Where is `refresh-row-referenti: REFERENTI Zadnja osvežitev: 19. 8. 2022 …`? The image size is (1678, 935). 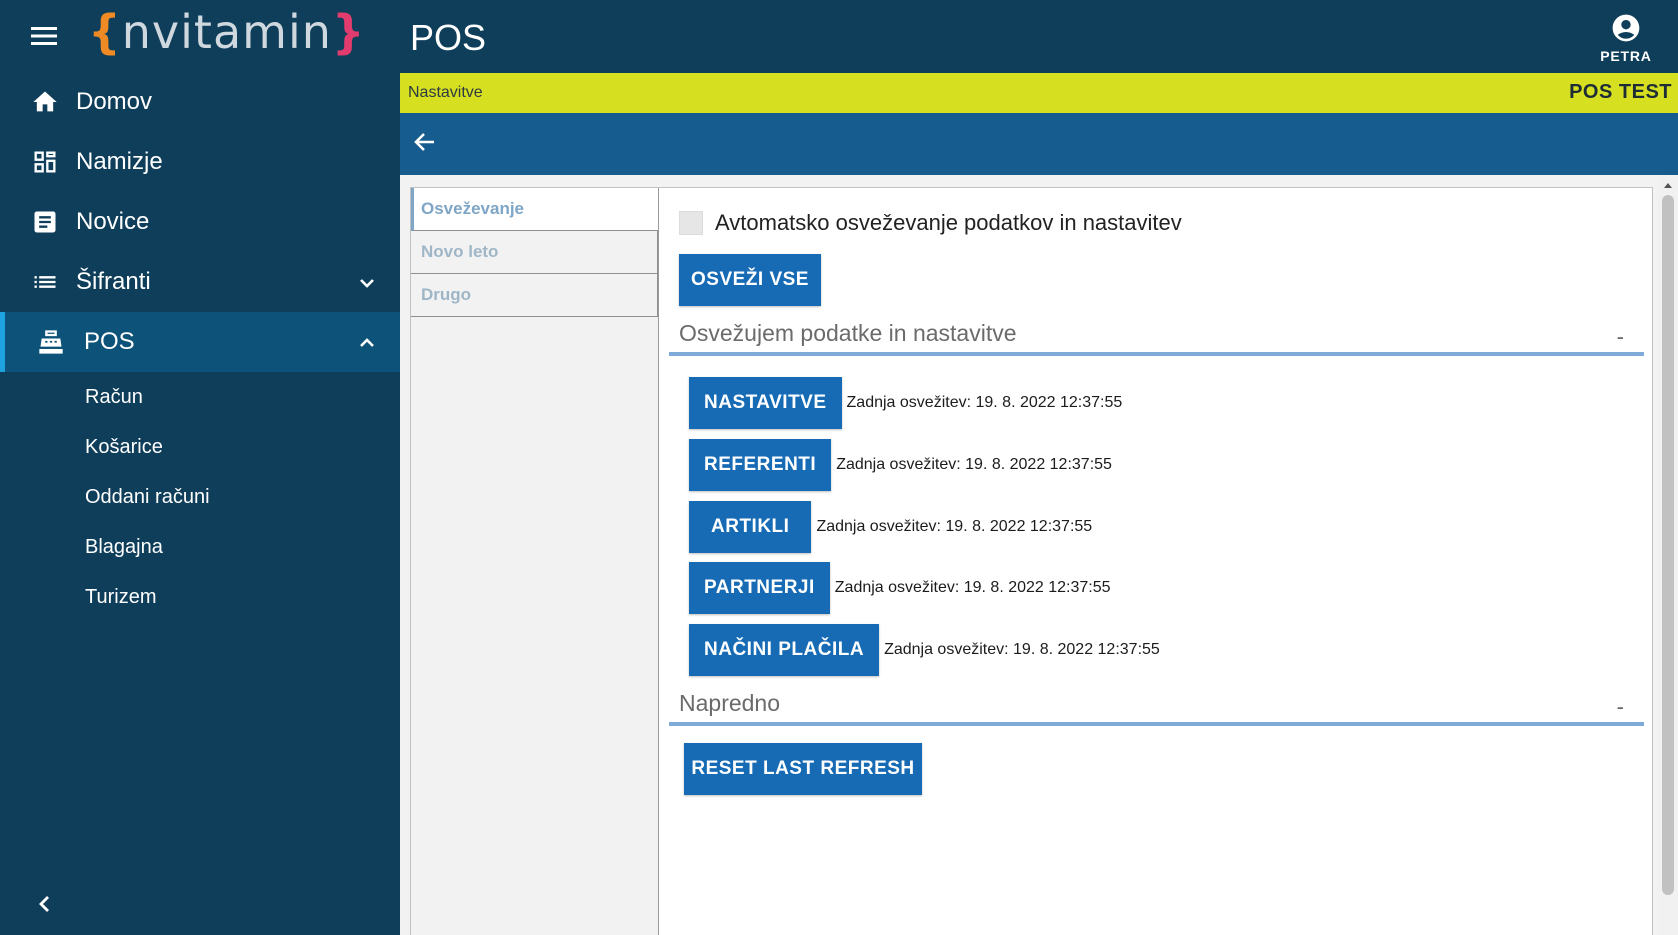 refresh-row-referenti: REFERENTI Zadnja osvežitev: 19. 8. 2022 … is located at coordinates (900, 465).